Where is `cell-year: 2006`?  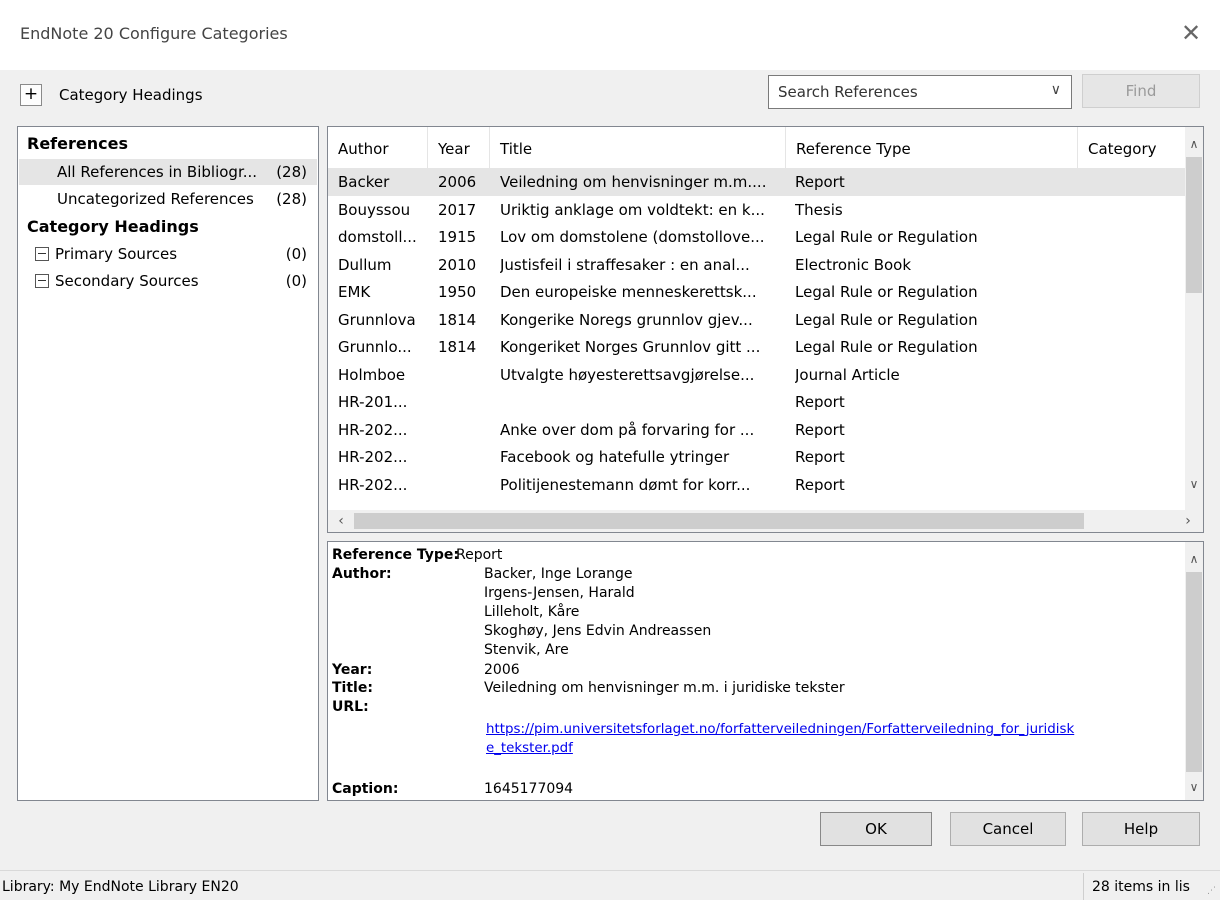
cell-year: 2006 is located at coordinates (457, 182).